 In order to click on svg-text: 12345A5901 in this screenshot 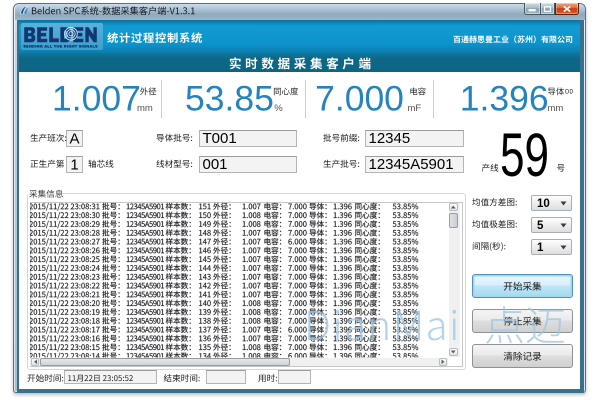, I will do `click(411, 164)`.